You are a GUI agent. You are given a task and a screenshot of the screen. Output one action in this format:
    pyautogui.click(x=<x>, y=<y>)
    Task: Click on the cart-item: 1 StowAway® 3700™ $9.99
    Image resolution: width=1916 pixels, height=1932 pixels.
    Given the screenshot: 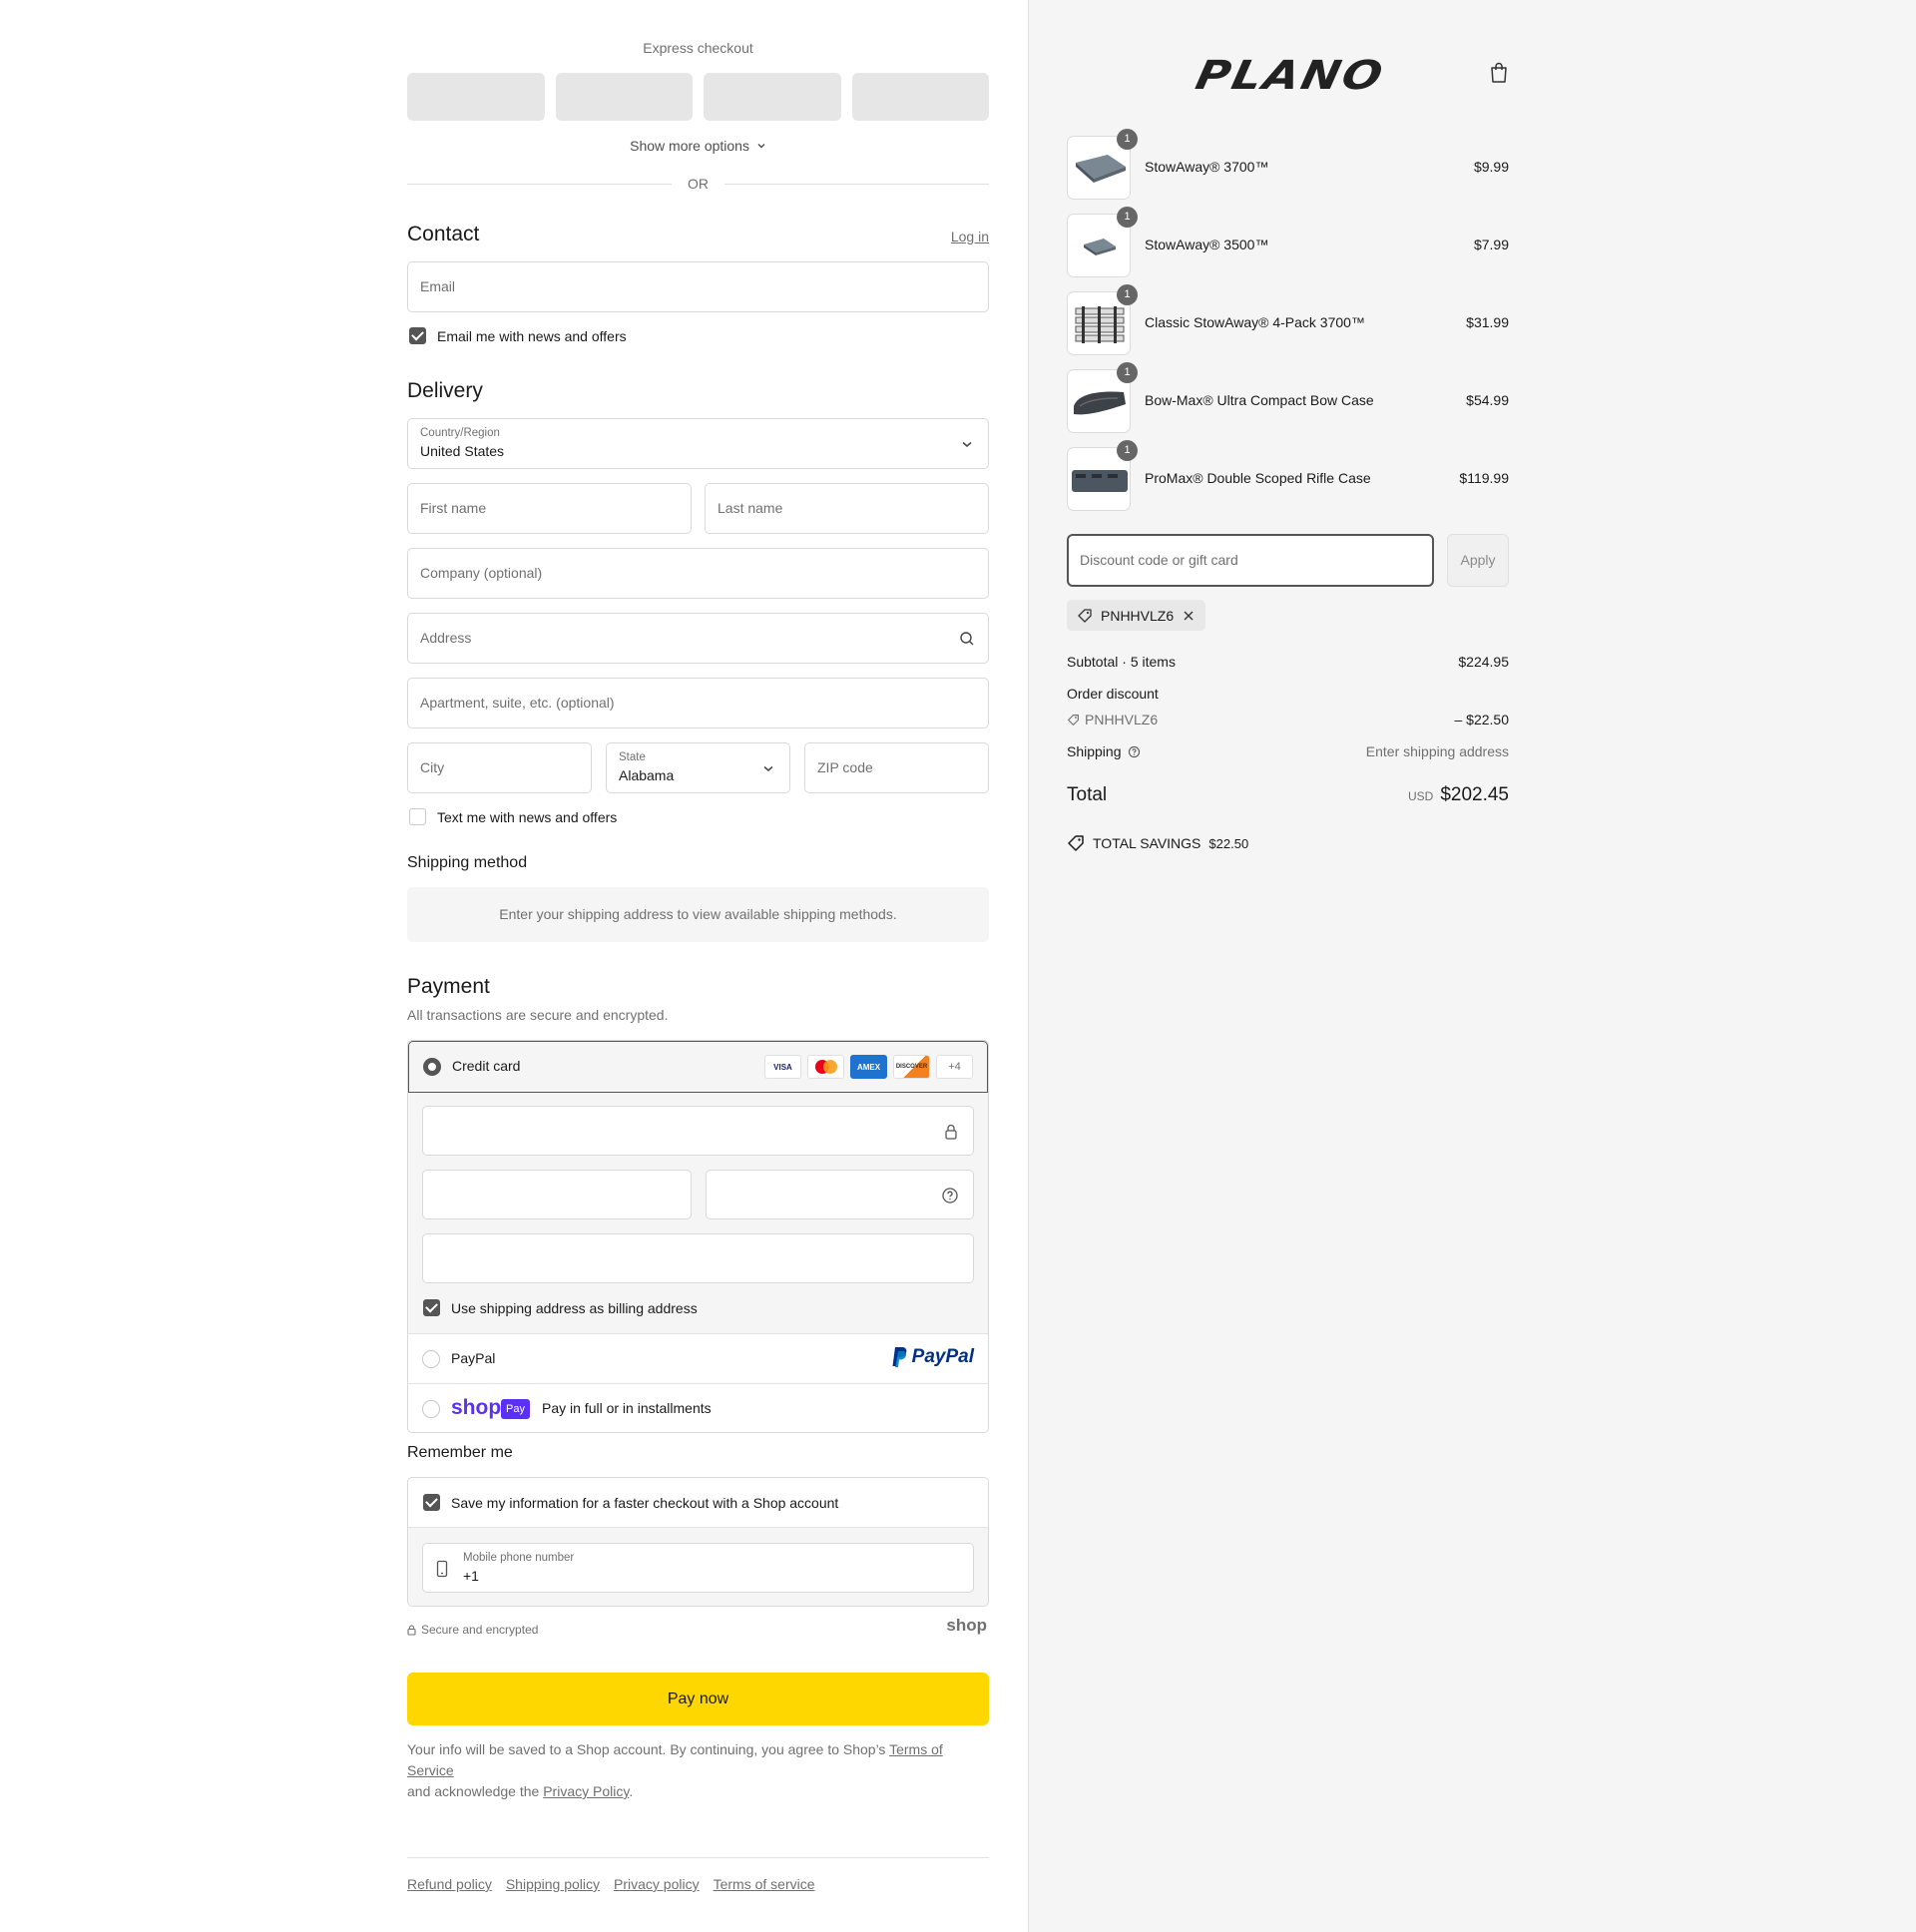 What is the action you would take?
    pyautogui.click(x=1288, y=164)
    